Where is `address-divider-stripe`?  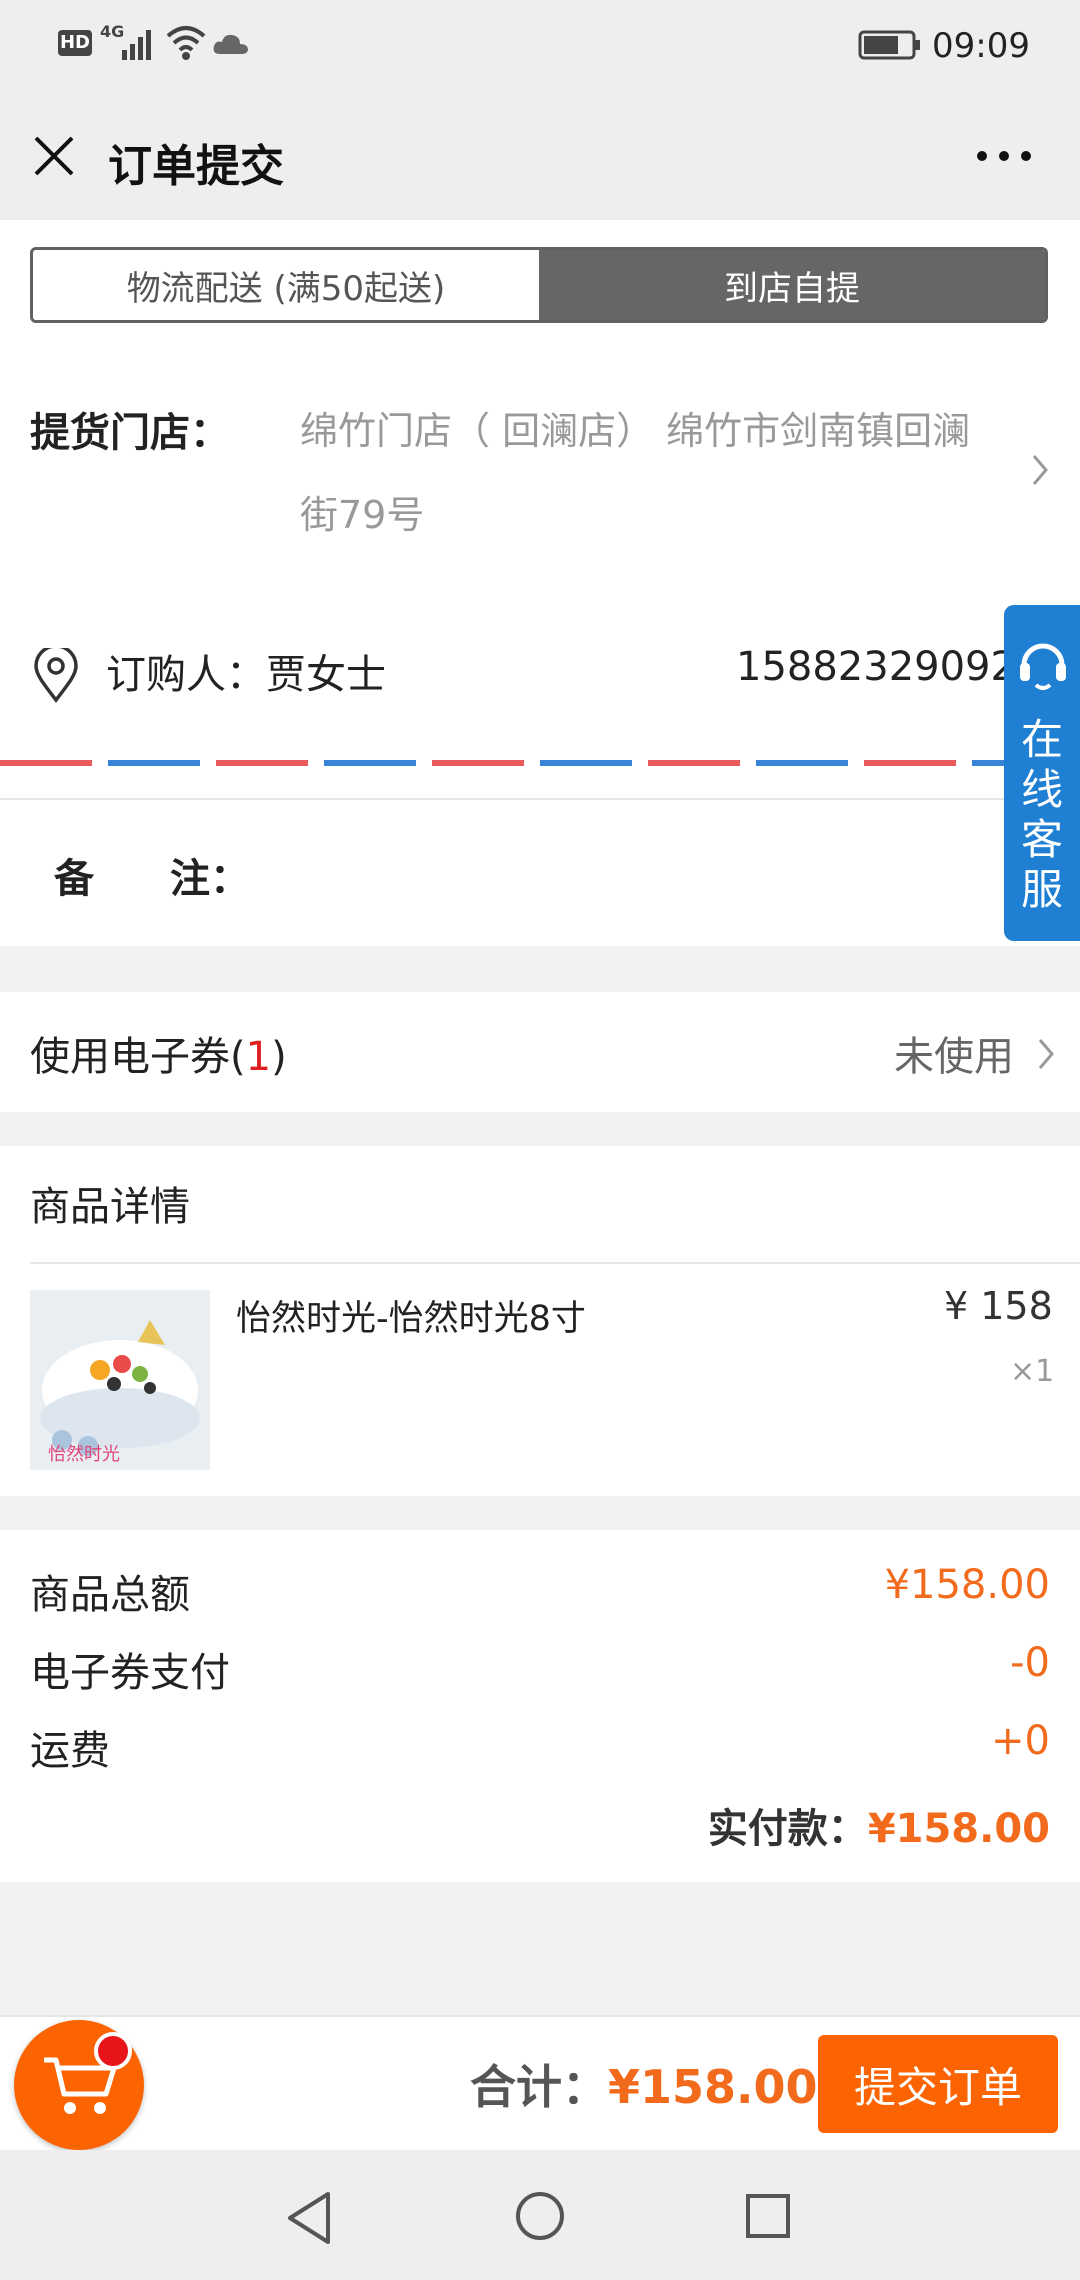
address-divider-stripe is located at coordinates (540, 763).